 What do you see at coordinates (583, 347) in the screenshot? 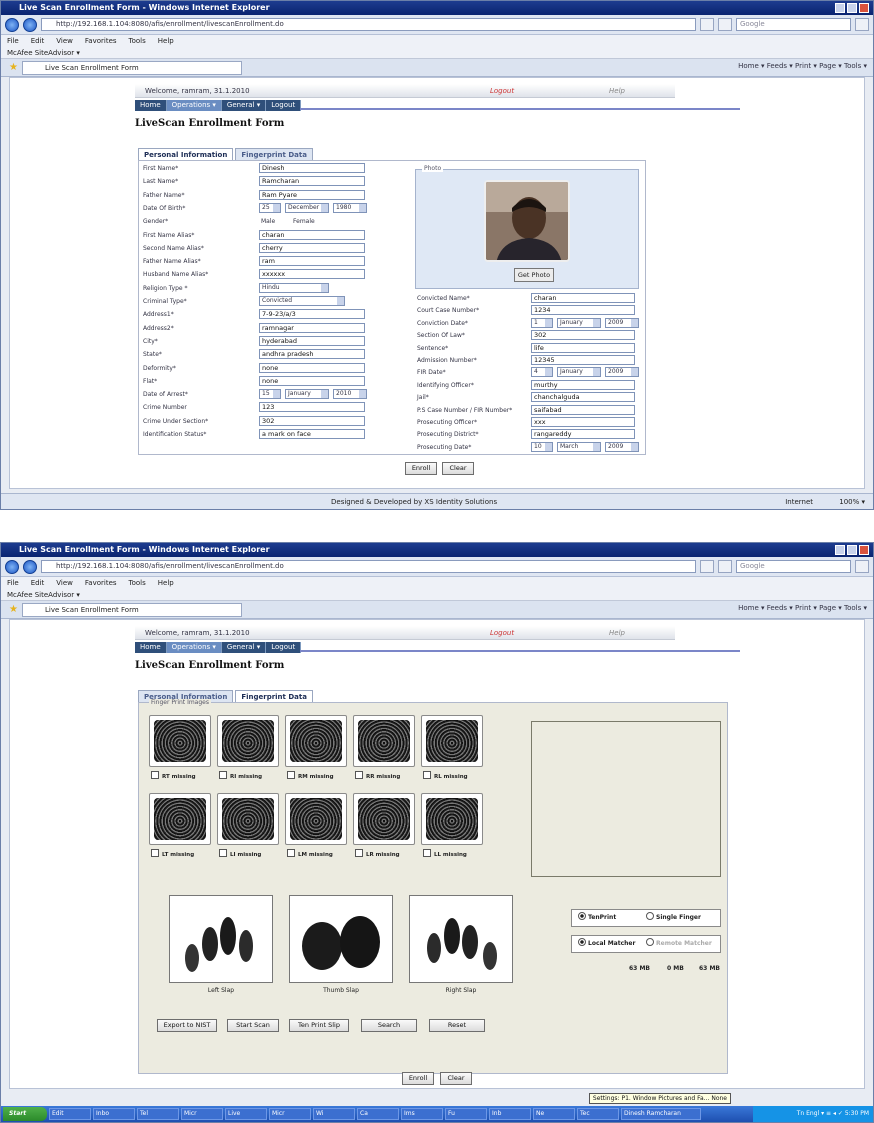
I see `sentence-input: life` at bounding box center [583, 347].